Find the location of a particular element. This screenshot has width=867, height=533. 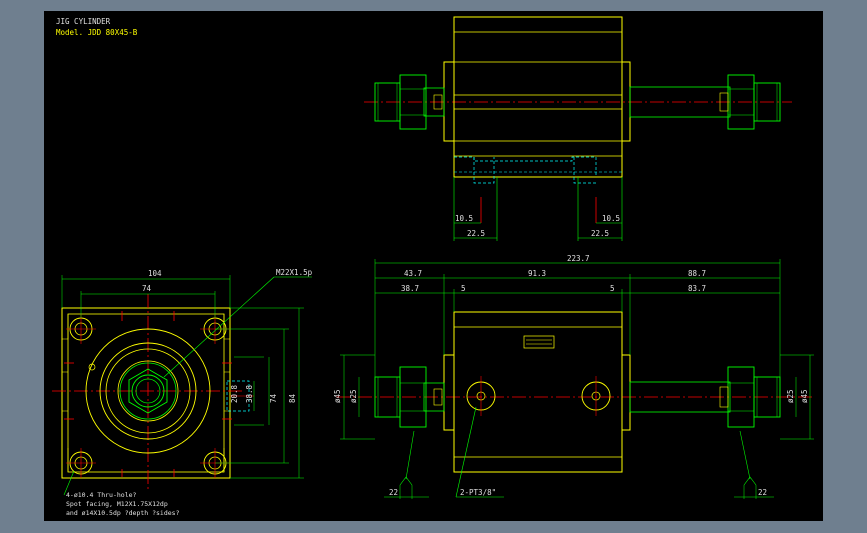

dim-top-right-offset: 10.5 is located at coordinates (611, 218).